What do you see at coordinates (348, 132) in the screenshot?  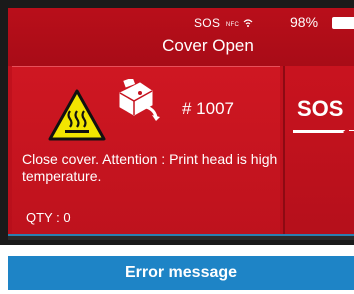 I see `back-arrow-icon` at bounding box center [348, 132].